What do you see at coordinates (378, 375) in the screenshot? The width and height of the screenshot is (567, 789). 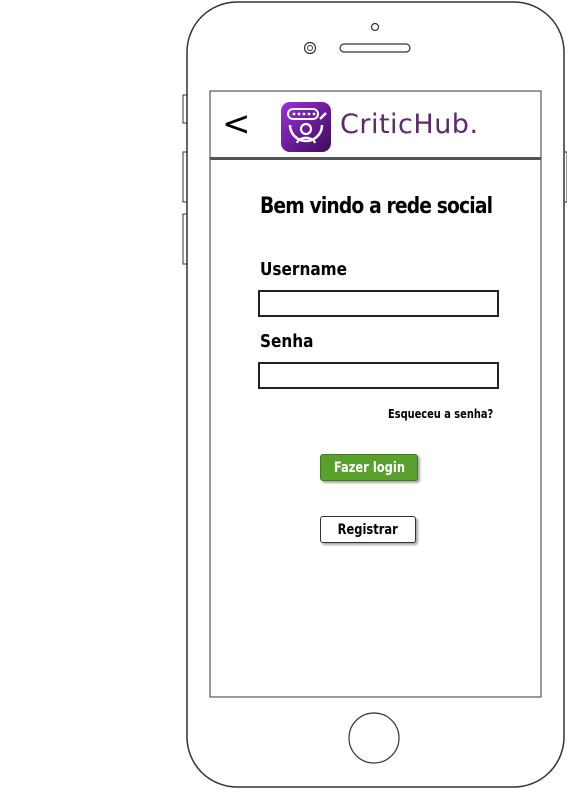 I see `password-input` at bounding box center [378, 375].